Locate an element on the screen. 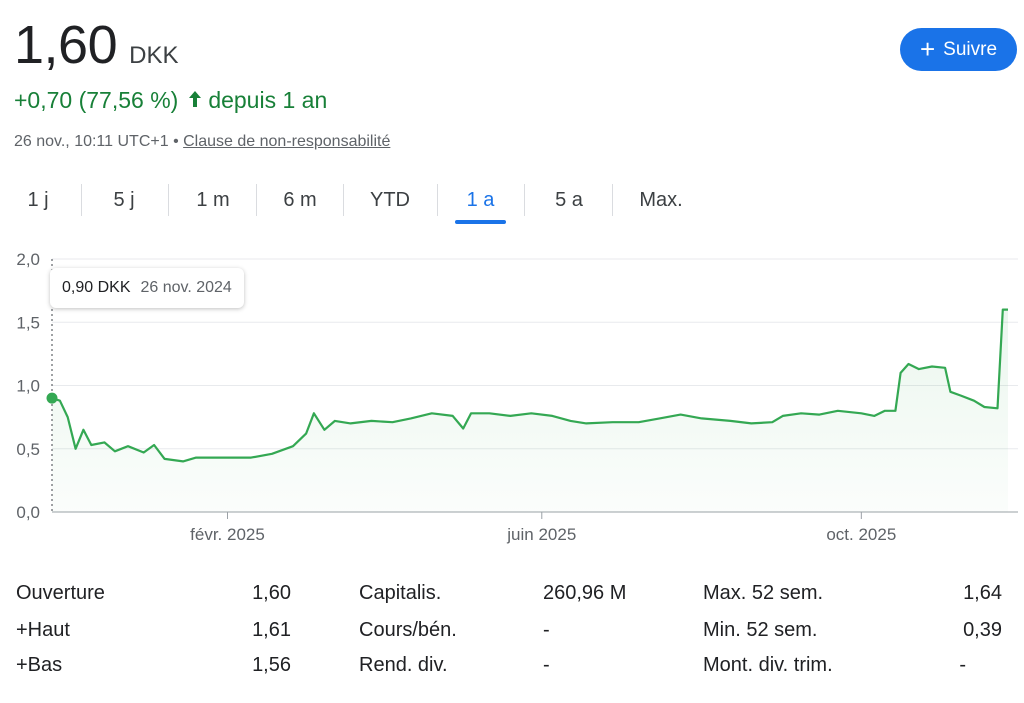 This screenshot has height=703, width=1024. change-value: +0,70 (77,56 %) is located at coordinates (96, 100).